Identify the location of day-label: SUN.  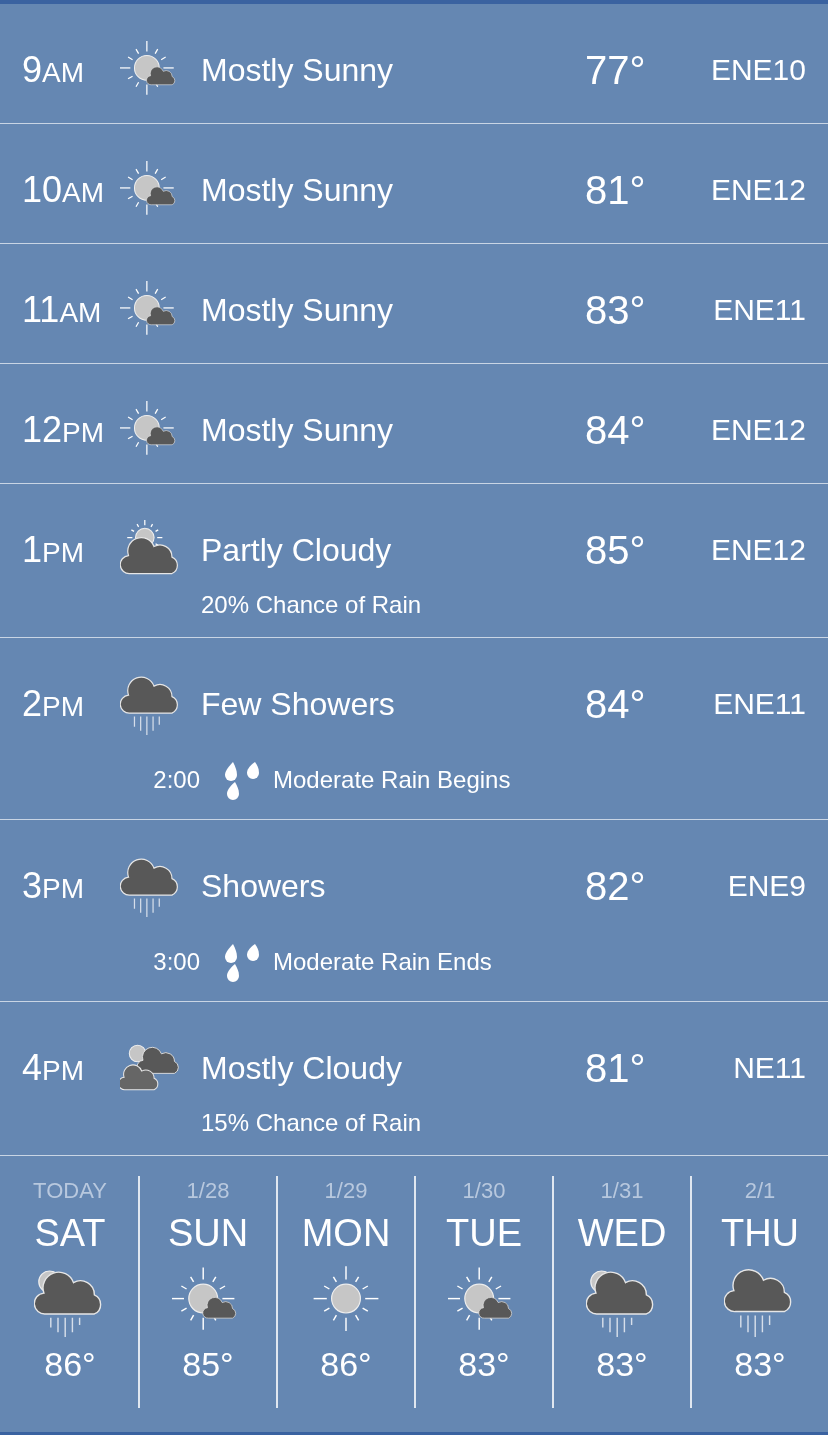
(208, 1233).